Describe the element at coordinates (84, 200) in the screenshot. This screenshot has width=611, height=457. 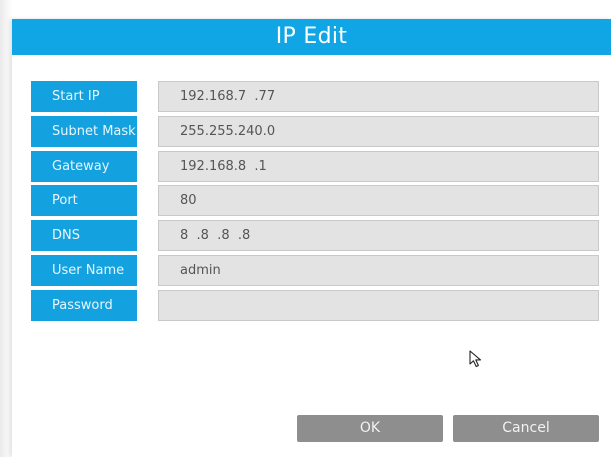
I see `port-label: Port` at that location.